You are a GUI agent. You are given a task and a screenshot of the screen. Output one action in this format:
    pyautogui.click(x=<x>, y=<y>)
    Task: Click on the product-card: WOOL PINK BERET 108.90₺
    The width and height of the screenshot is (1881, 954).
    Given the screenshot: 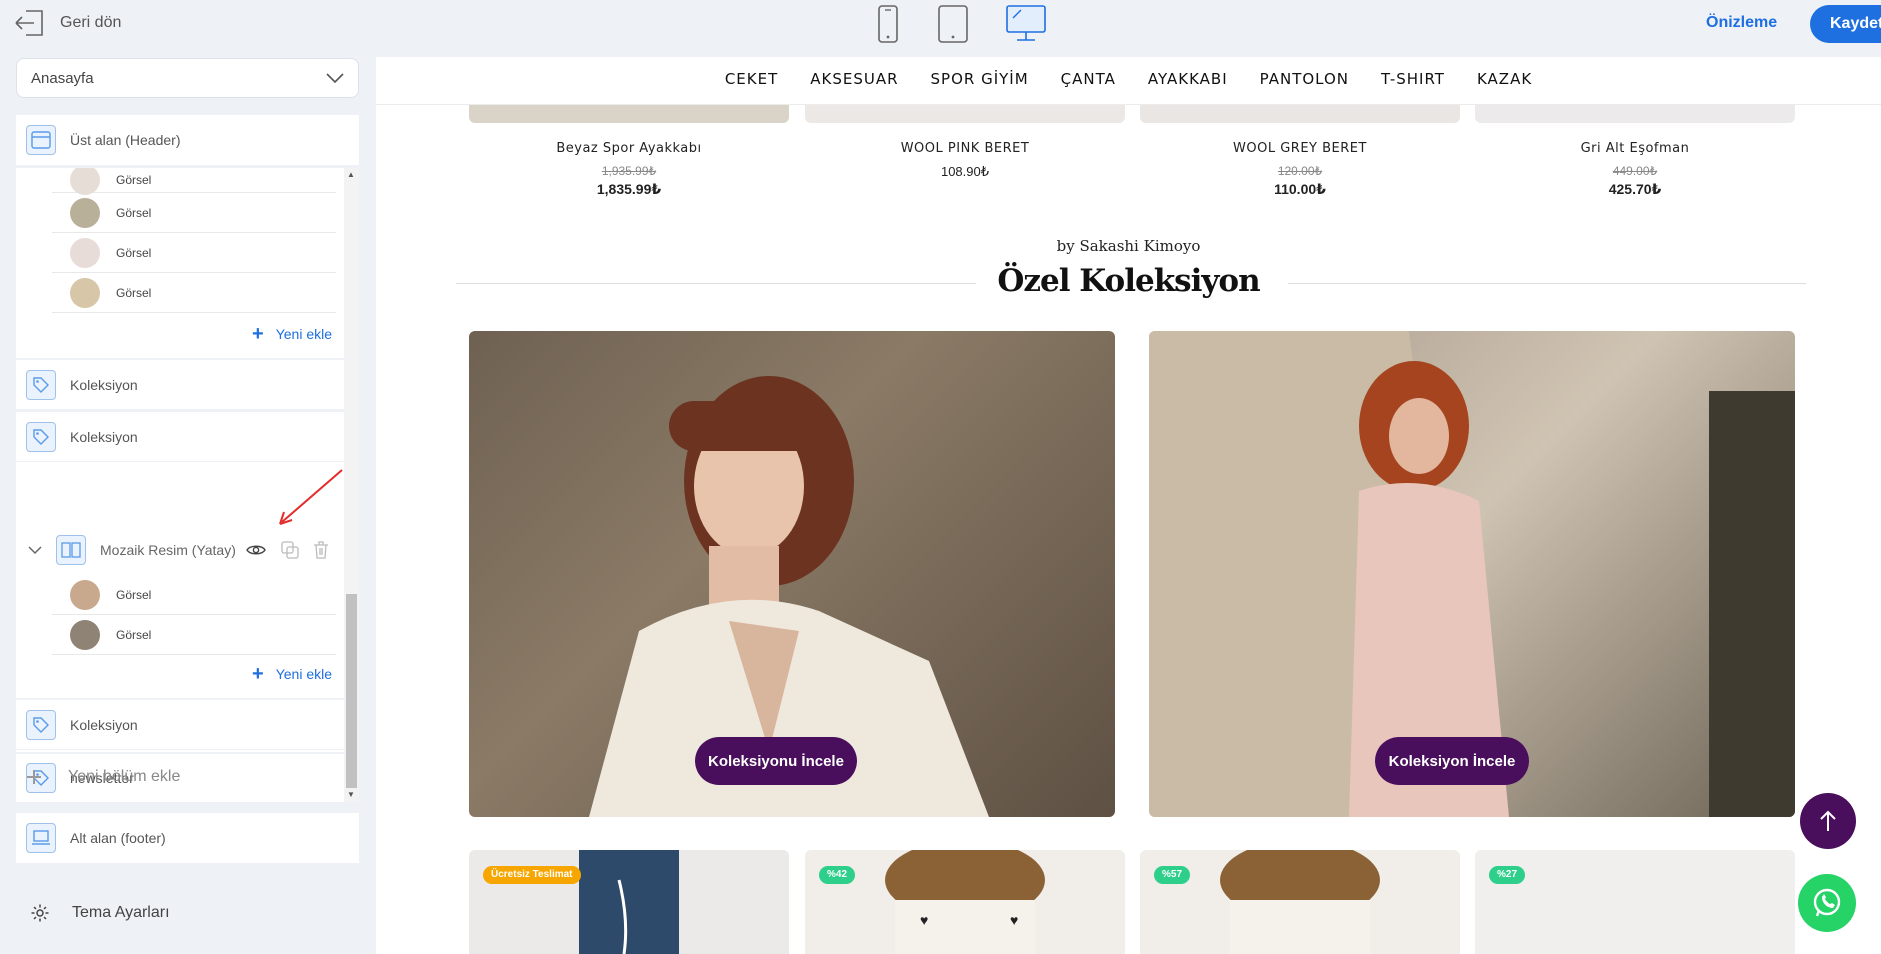 What is the action you would take?
    pyautogui.click(x=965, y=160)
    